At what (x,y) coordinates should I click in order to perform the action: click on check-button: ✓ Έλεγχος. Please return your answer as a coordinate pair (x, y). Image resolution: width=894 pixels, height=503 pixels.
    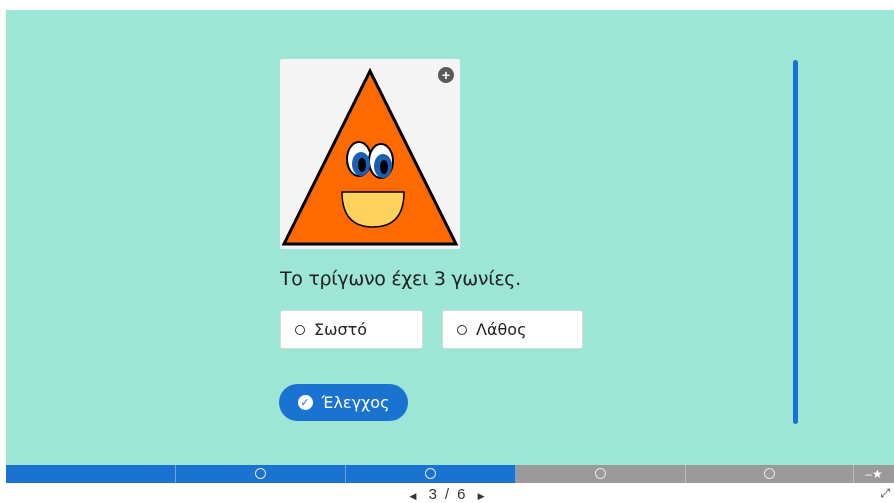
    Looking at the image, I should click on (343, 402).